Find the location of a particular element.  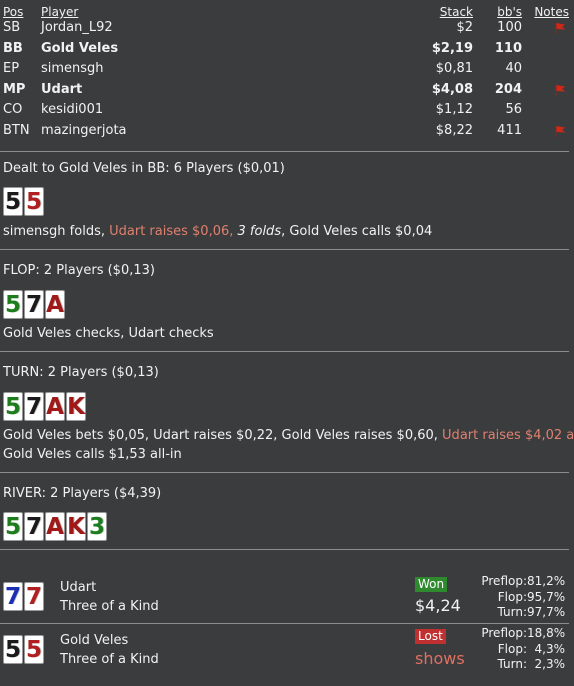

player-bbs: 204 is located at coordinates (508, 89).